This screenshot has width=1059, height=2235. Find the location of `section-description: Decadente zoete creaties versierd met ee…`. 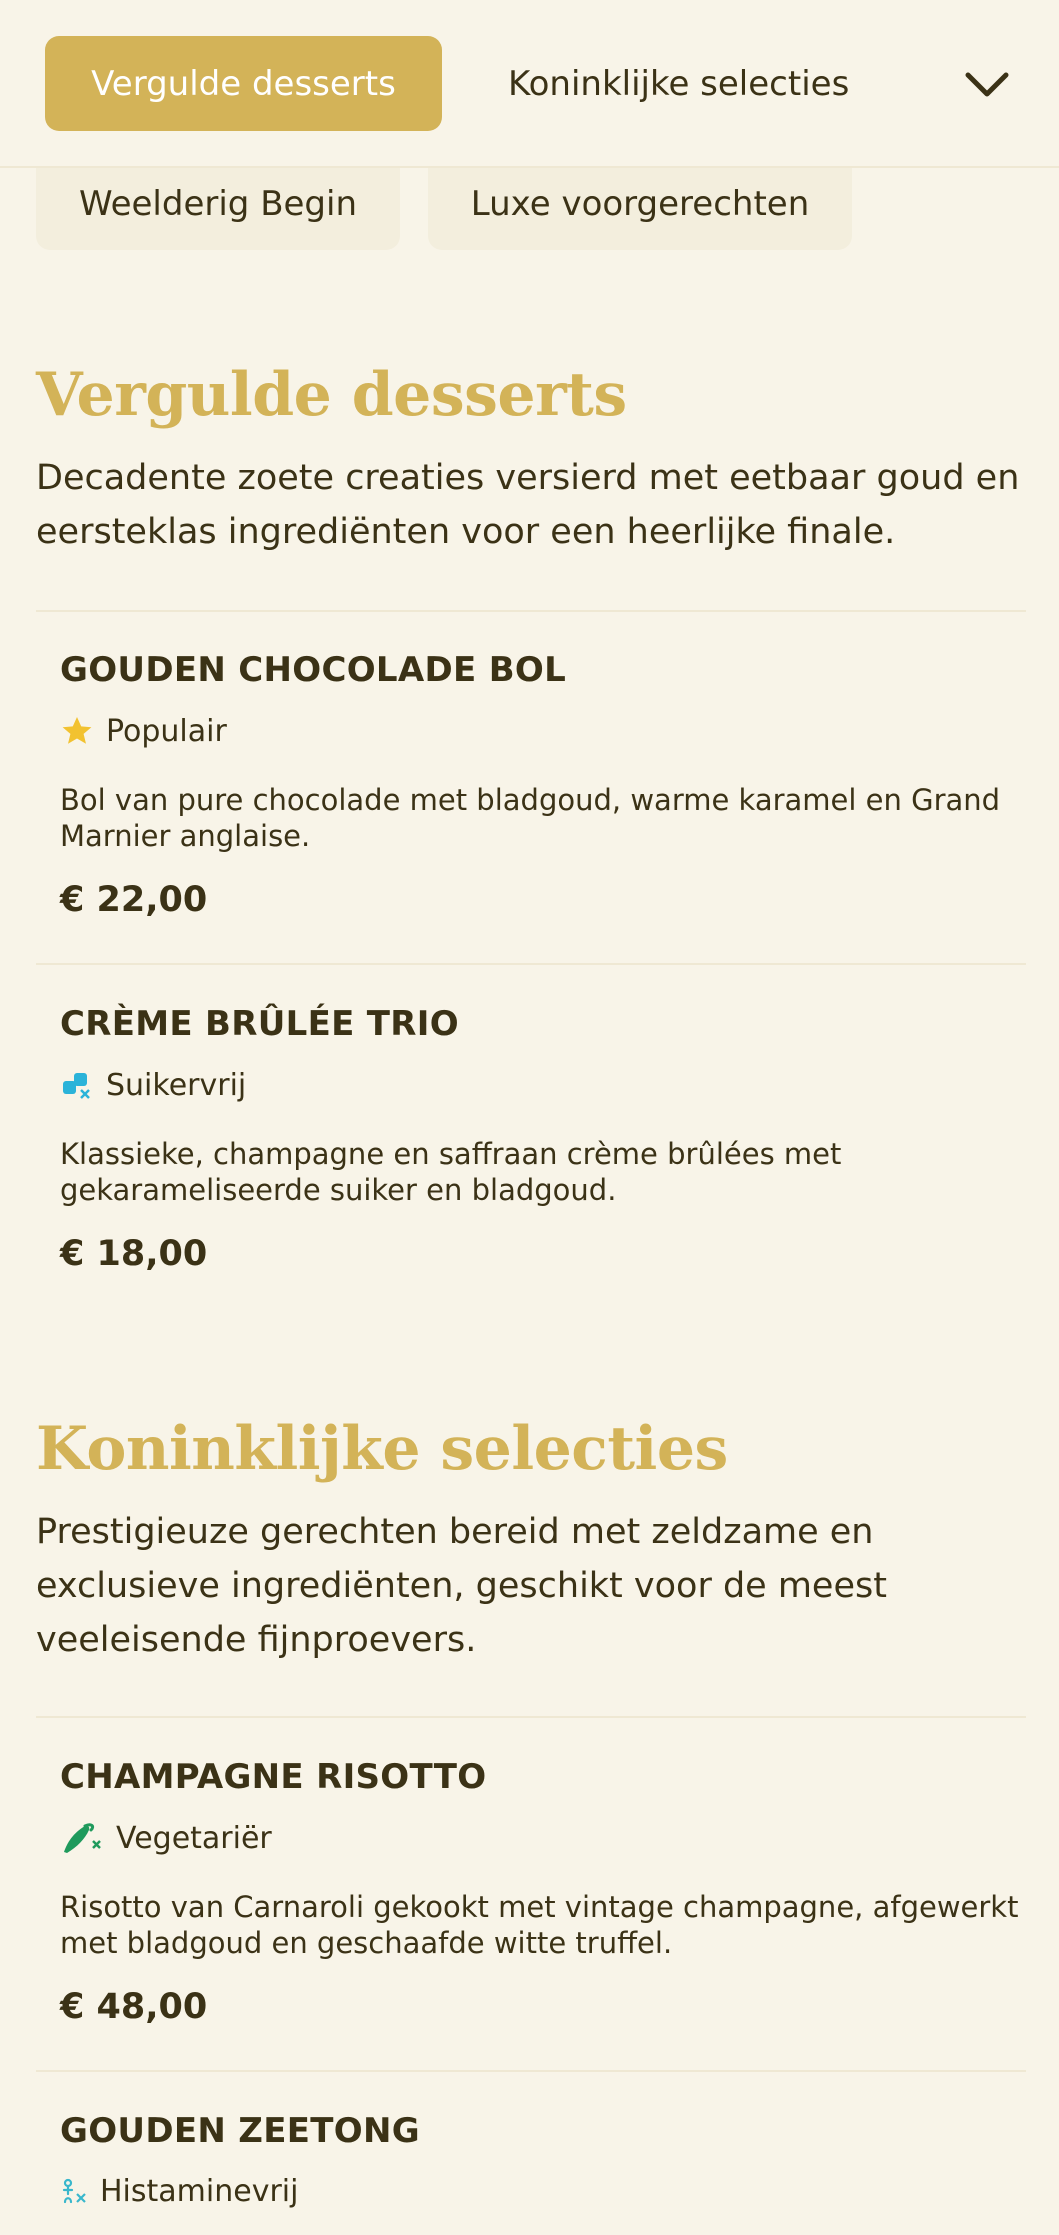

section-description: Decadente zoete creaties versierd met ee… is located at coordinates (528, 505).